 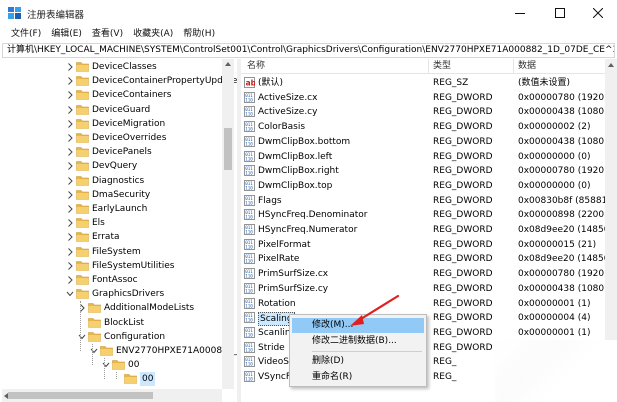 I want to click on tree-item: DmaSecurity, so click(x=118, y=195).